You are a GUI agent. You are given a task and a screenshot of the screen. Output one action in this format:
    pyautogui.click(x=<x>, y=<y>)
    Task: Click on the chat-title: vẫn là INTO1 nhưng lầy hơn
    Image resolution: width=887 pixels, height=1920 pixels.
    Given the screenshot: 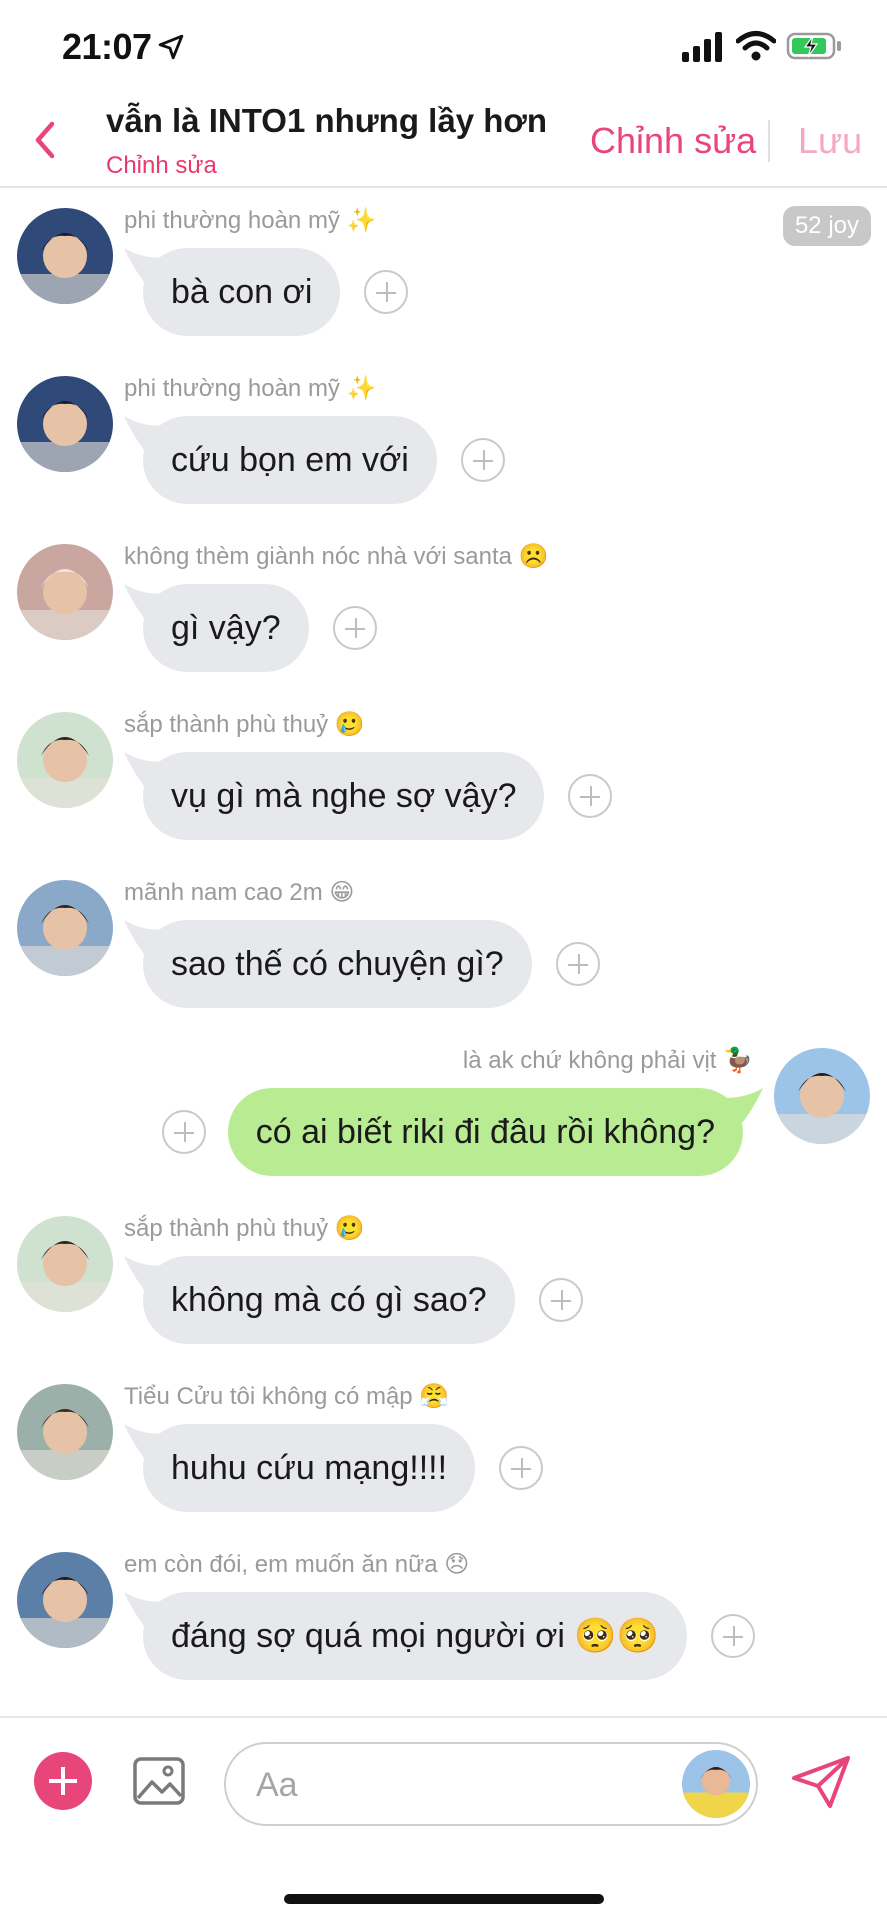 What is the action you would take?
    pyautogui.click(x=326, y=120)
    